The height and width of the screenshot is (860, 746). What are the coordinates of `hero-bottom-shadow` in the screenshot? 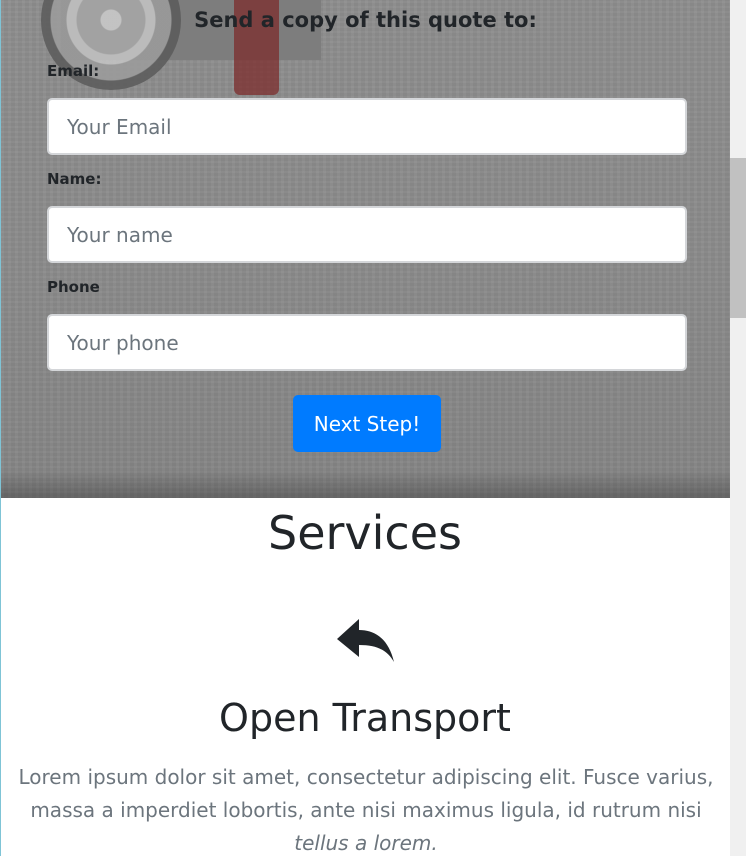 It's located at (365, 484).